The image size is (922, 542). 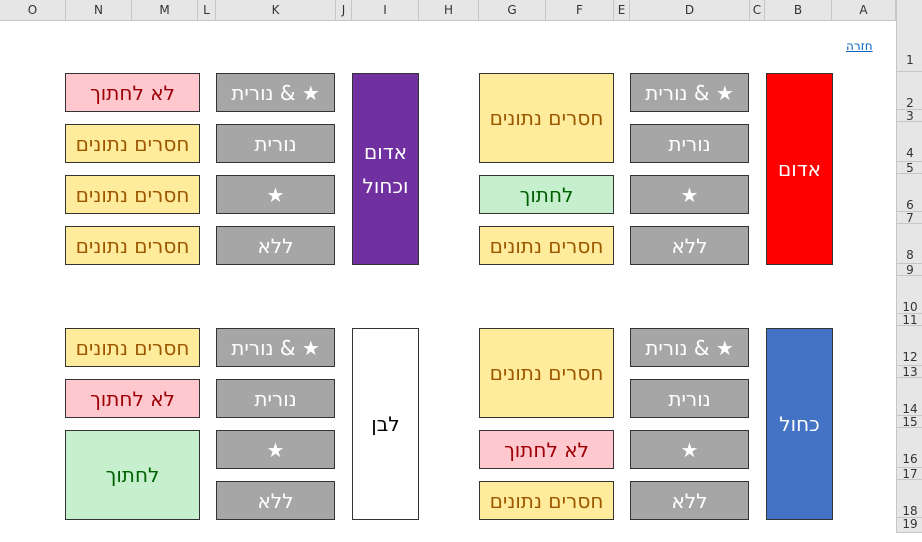 What do you see at coordinates (546, 118) in the screenshot?
I see `red-result-1: חסרים נתונים` at bounding box center [546, 118].